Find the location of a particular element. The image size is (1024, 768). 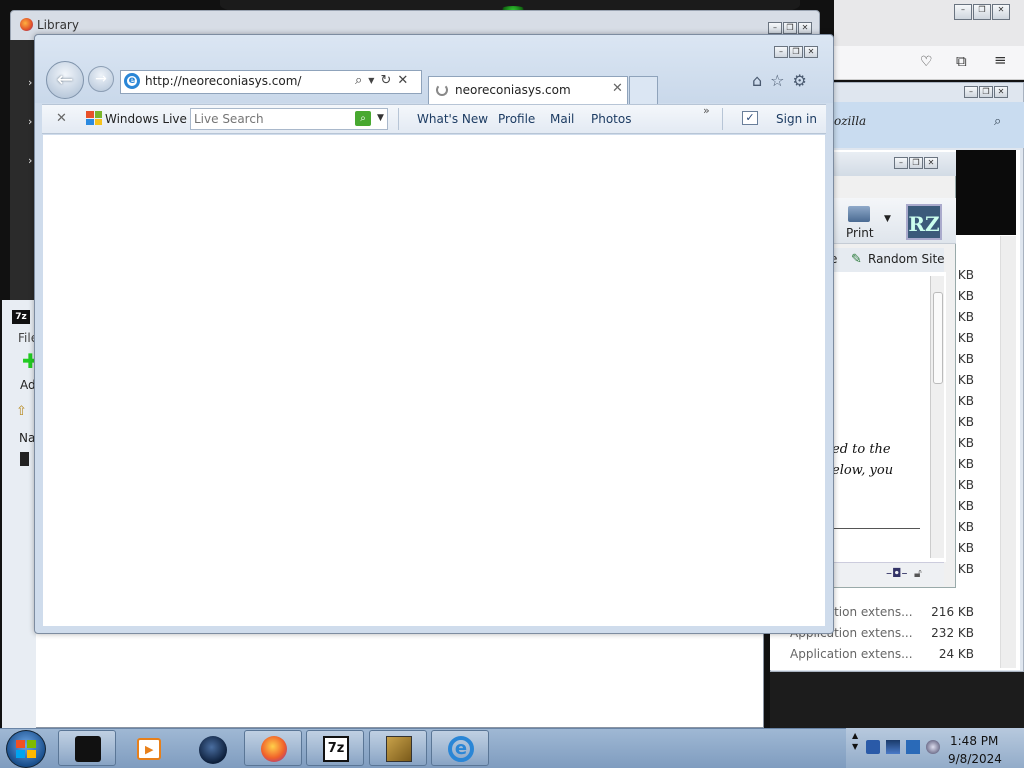

profile-link: Profile is located at coordinates (516, 119).